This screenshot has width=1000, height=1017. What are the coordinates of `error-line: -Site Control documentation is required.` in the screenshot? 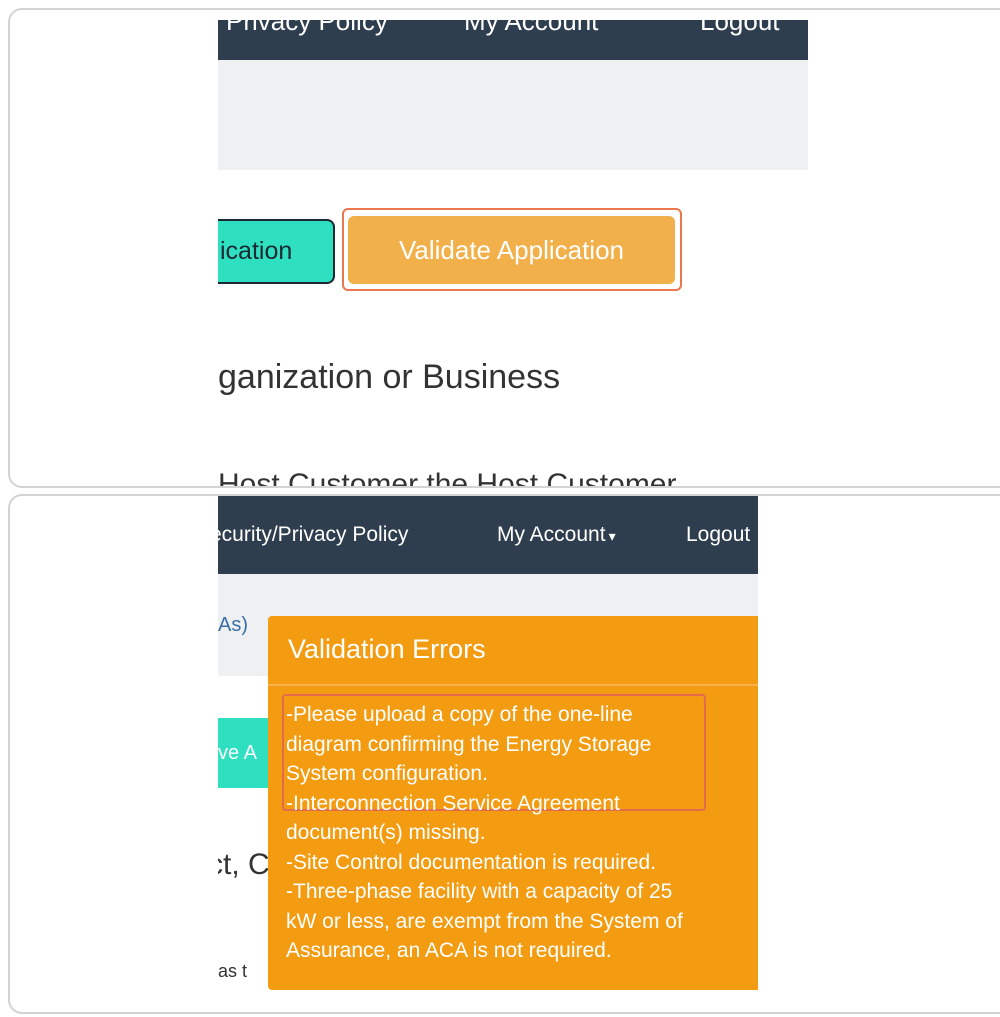 It's located at (471, 862).